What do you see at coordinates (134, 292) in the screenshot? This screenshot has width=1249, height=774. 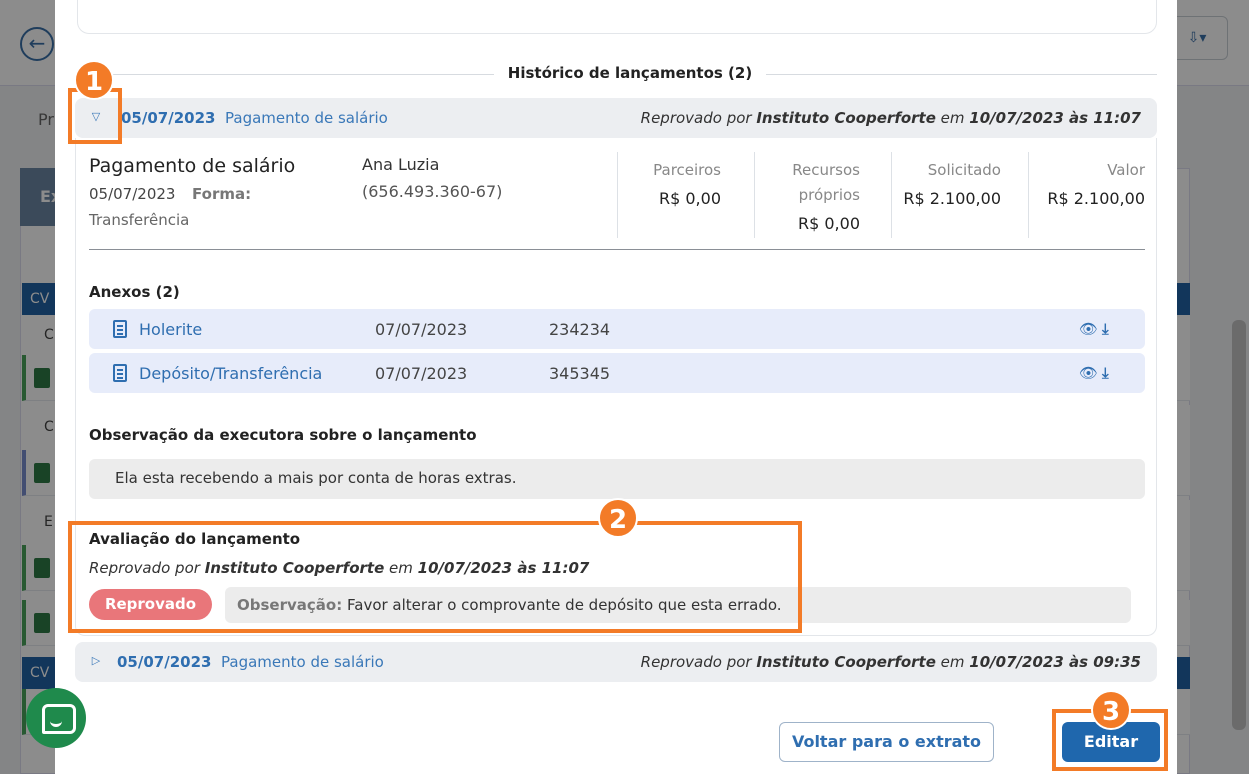 I see `attachments-title: Anexos (2)` at bounding box center [134, 292].